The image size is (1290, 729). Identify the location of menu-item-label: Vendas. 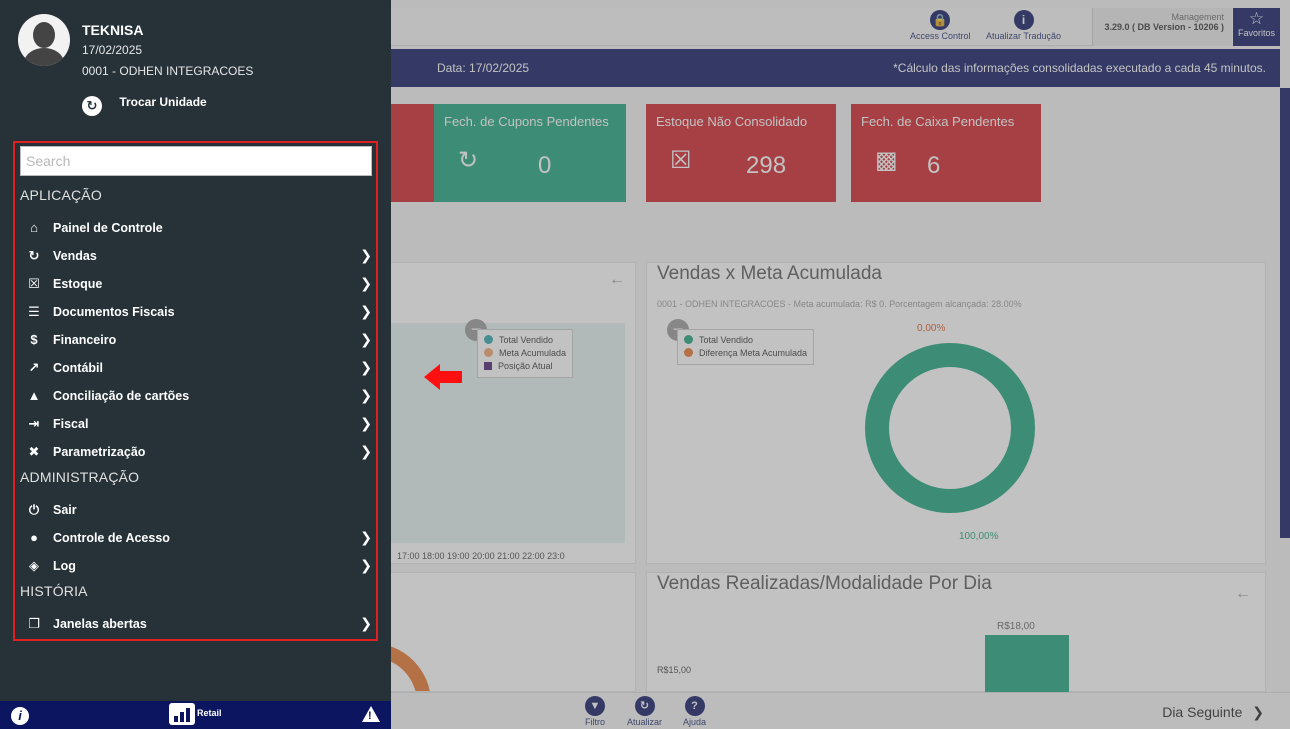
(75, 256).